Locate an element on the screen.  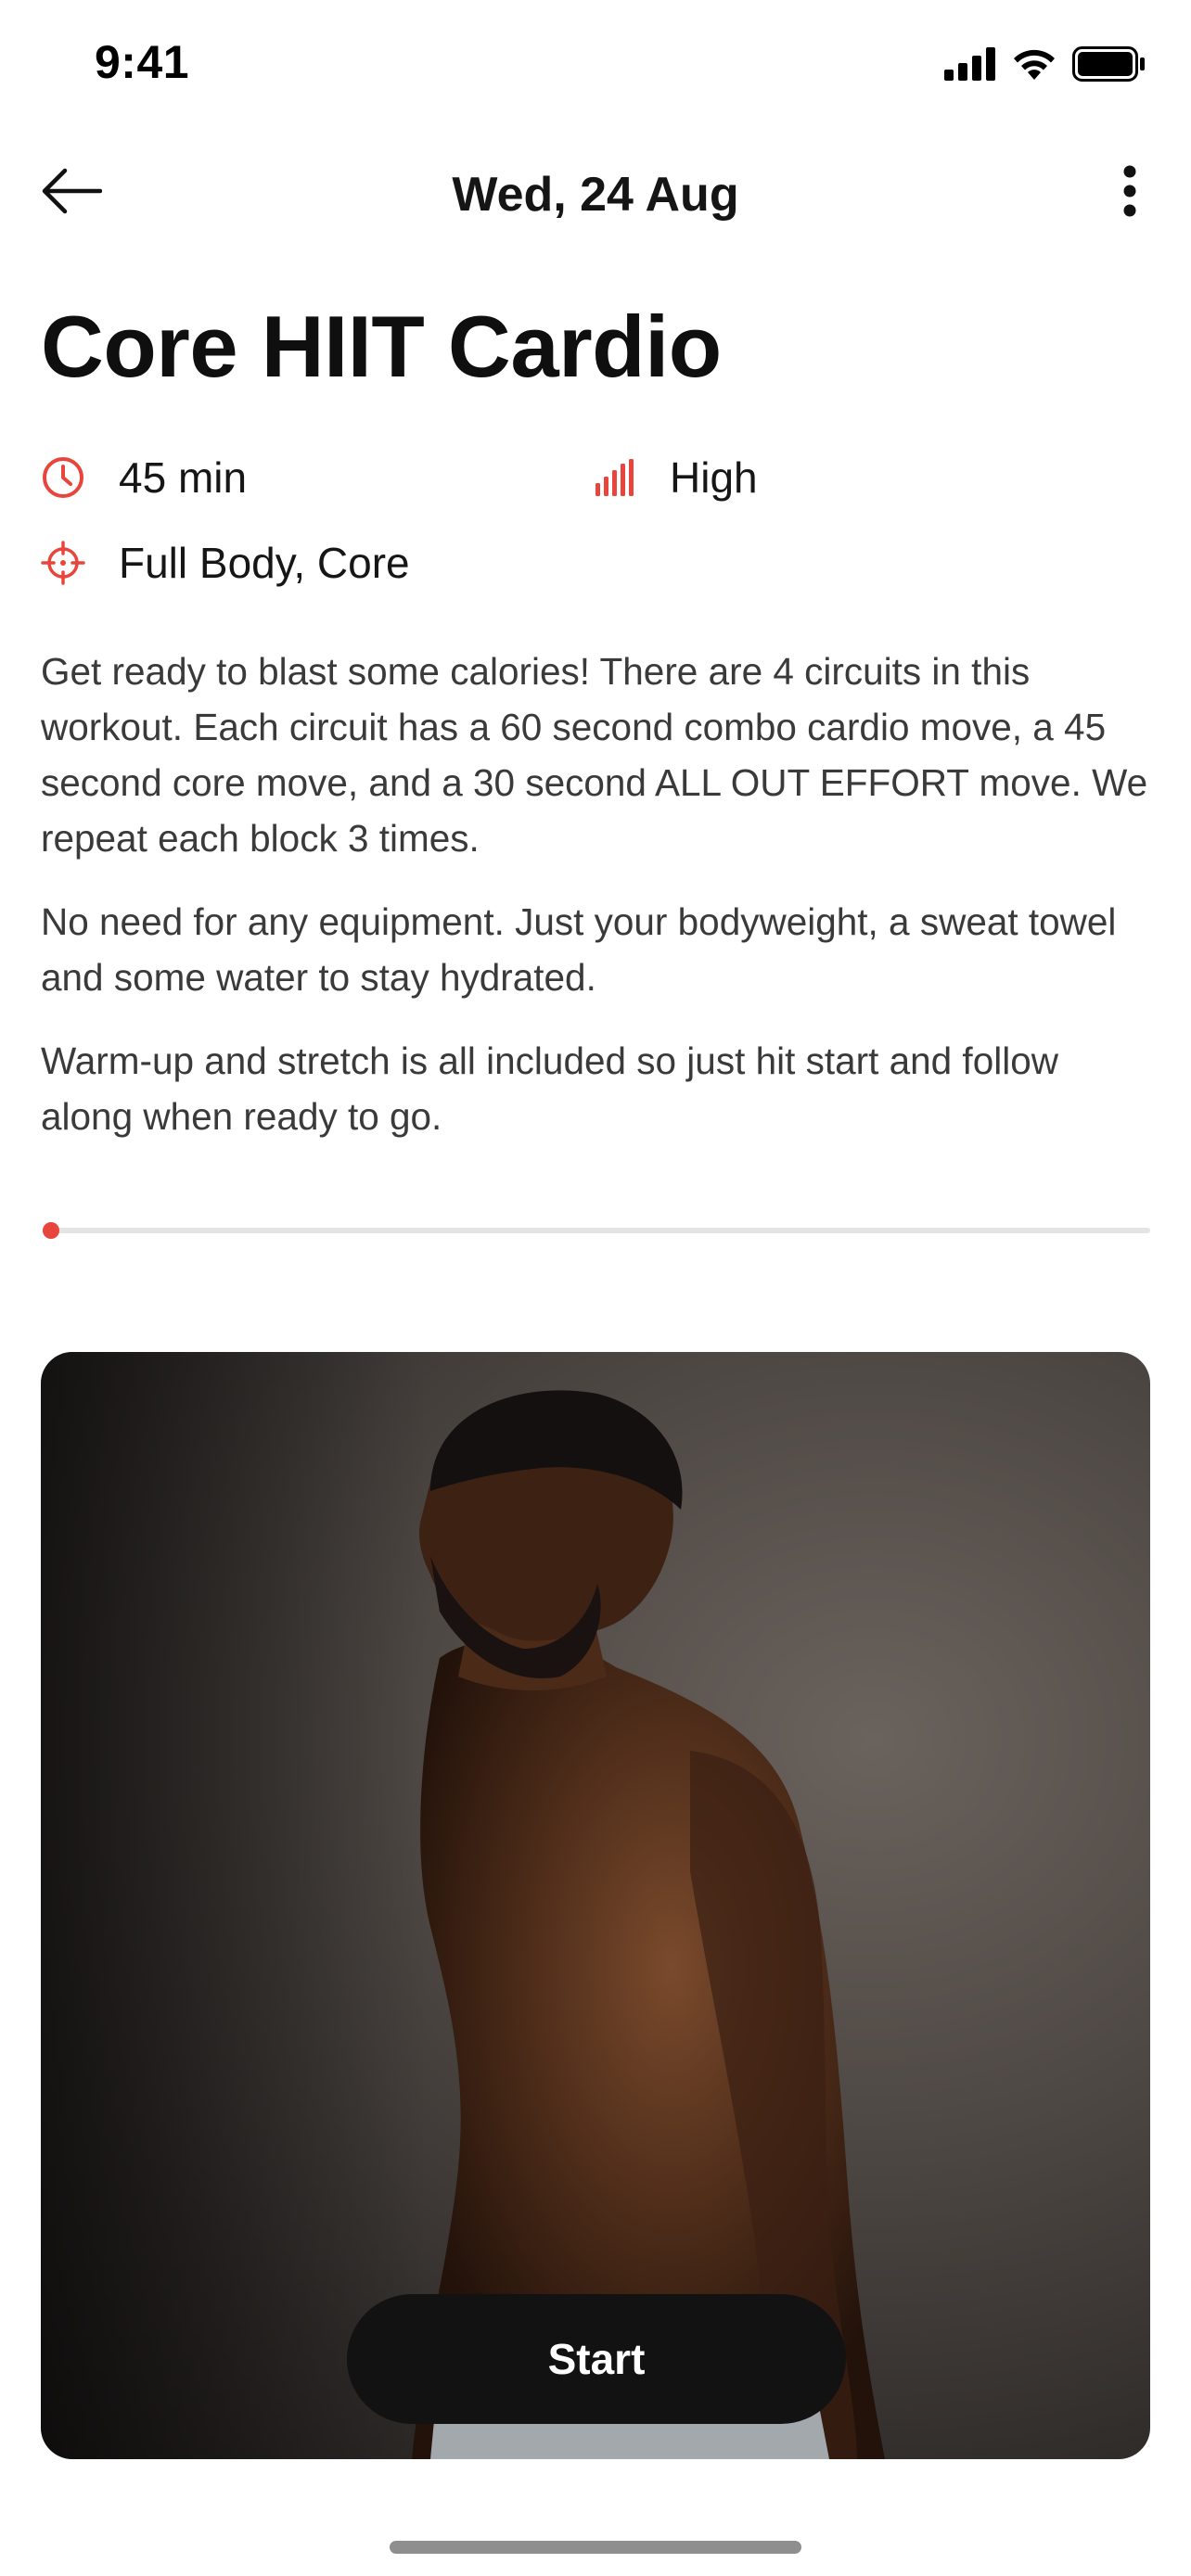
focus-label: Full Body, Core is located at coordinates (264, 563).